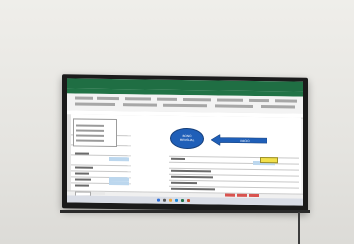 The width and height of the screenshot is (354, 244). I want to click on start-icon, so click(158, 200).